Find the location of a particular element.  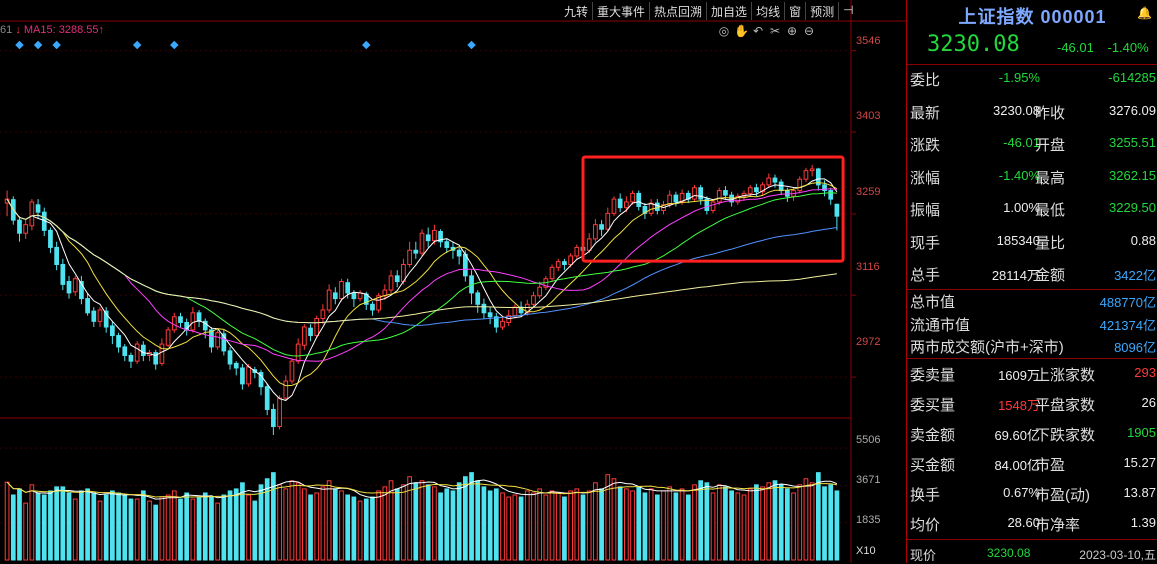

quote-value: 3255.51 is located at coordinates (1132, 142).